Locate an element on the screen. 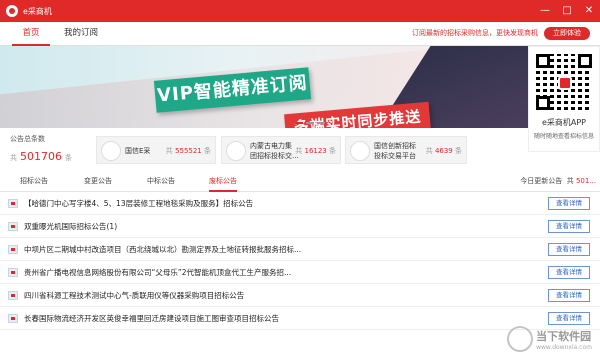 Image resolution: width=600 pixels, height=363 pixels. banner-pager is located at coordinates (310, 123).